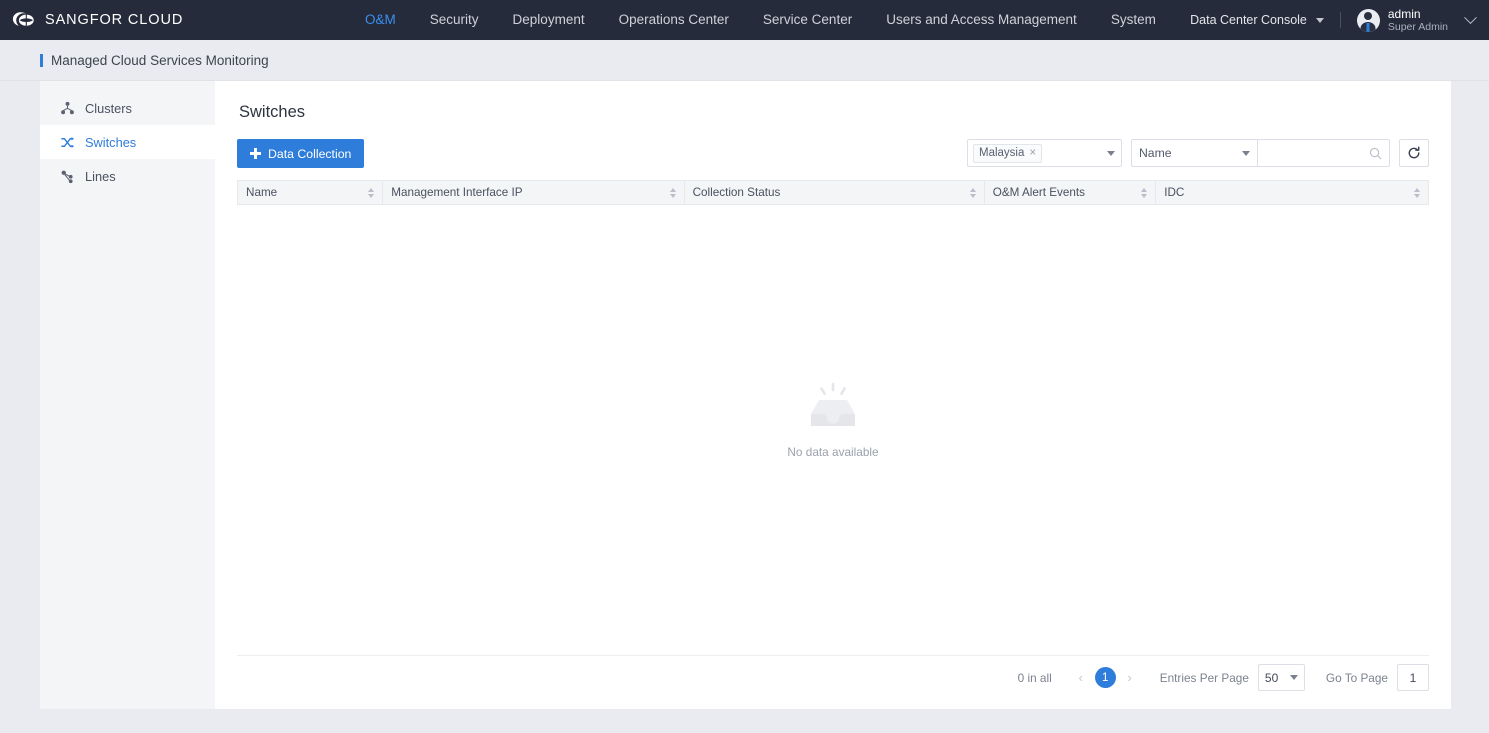 The width and height of the screenshot is (1489, 733). I want to click on nav-item-deployment: Deployment, so click(549, 20).